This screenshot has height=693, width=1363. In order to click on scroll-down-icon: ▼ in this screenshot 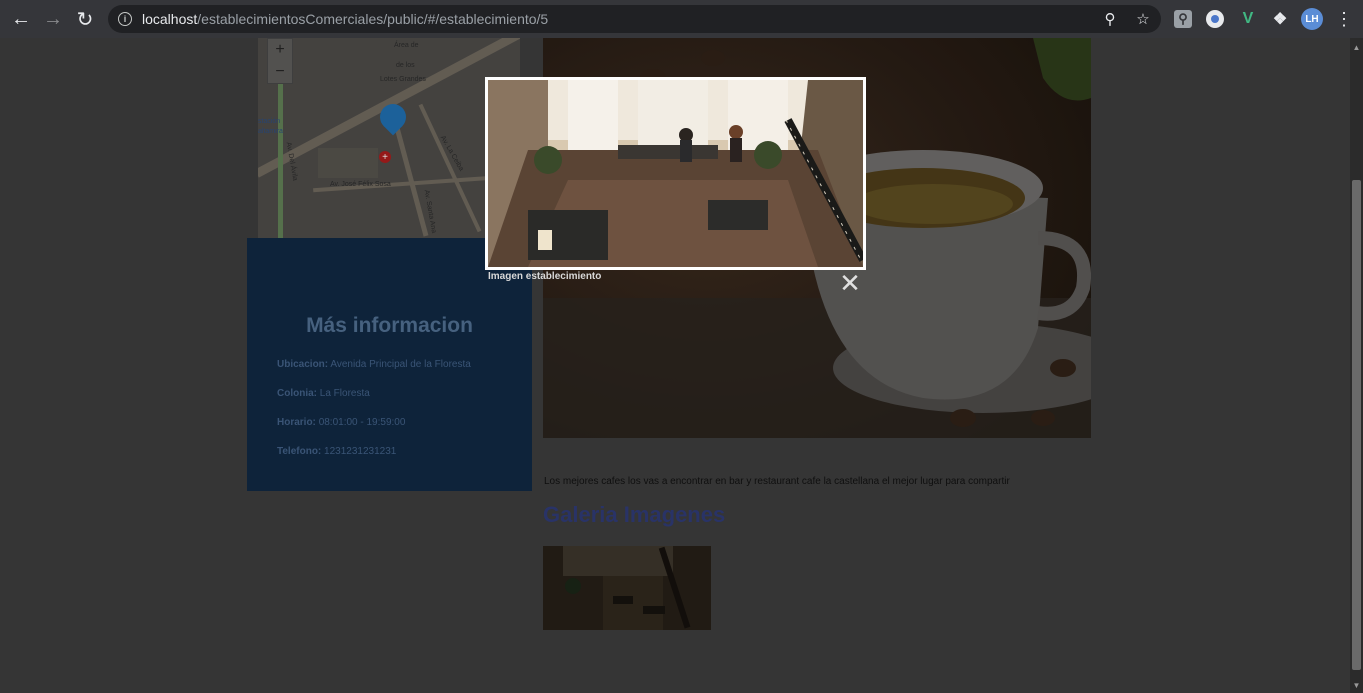, I will do `click(1356, 685)`.